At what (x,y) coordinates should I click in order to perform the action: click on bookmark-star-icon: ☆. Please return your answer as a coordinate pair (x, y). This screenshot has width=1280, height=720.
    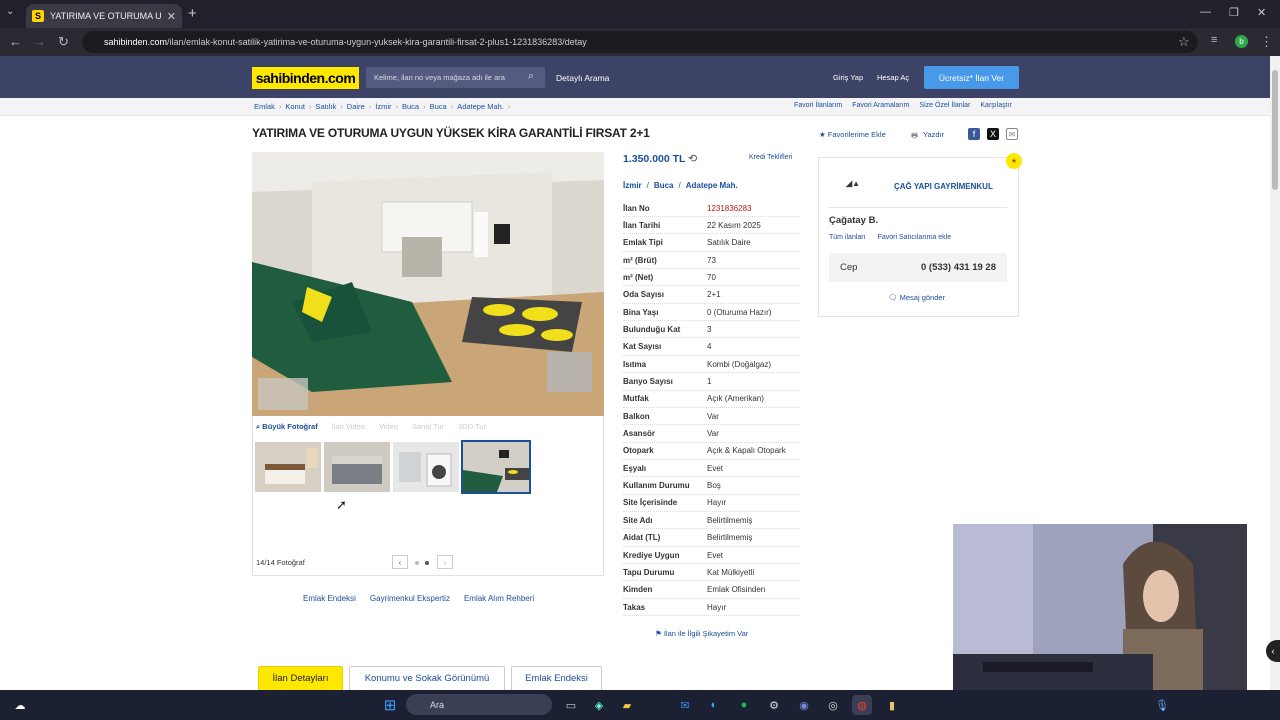
    Looking at the image, I should click on (1184, 42).